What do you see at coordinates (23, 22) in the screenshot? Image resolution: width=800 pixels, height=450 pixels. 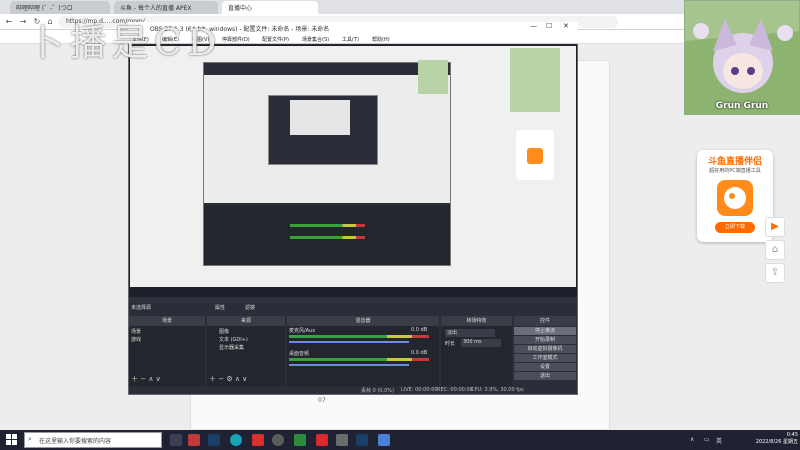 I see `forward-icon: →` at bounding box center [23, 22].